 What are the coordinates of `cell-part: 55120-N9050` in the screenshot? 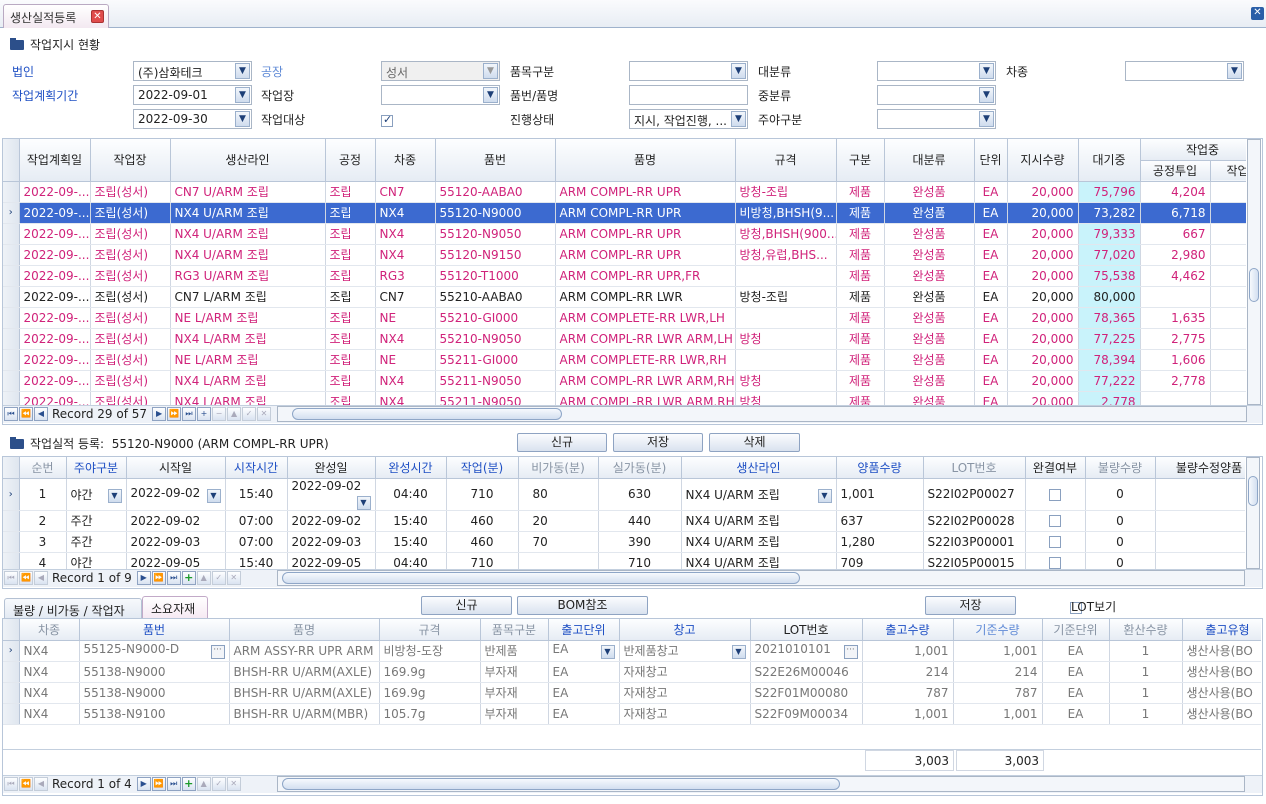 It's located at (495, 234).